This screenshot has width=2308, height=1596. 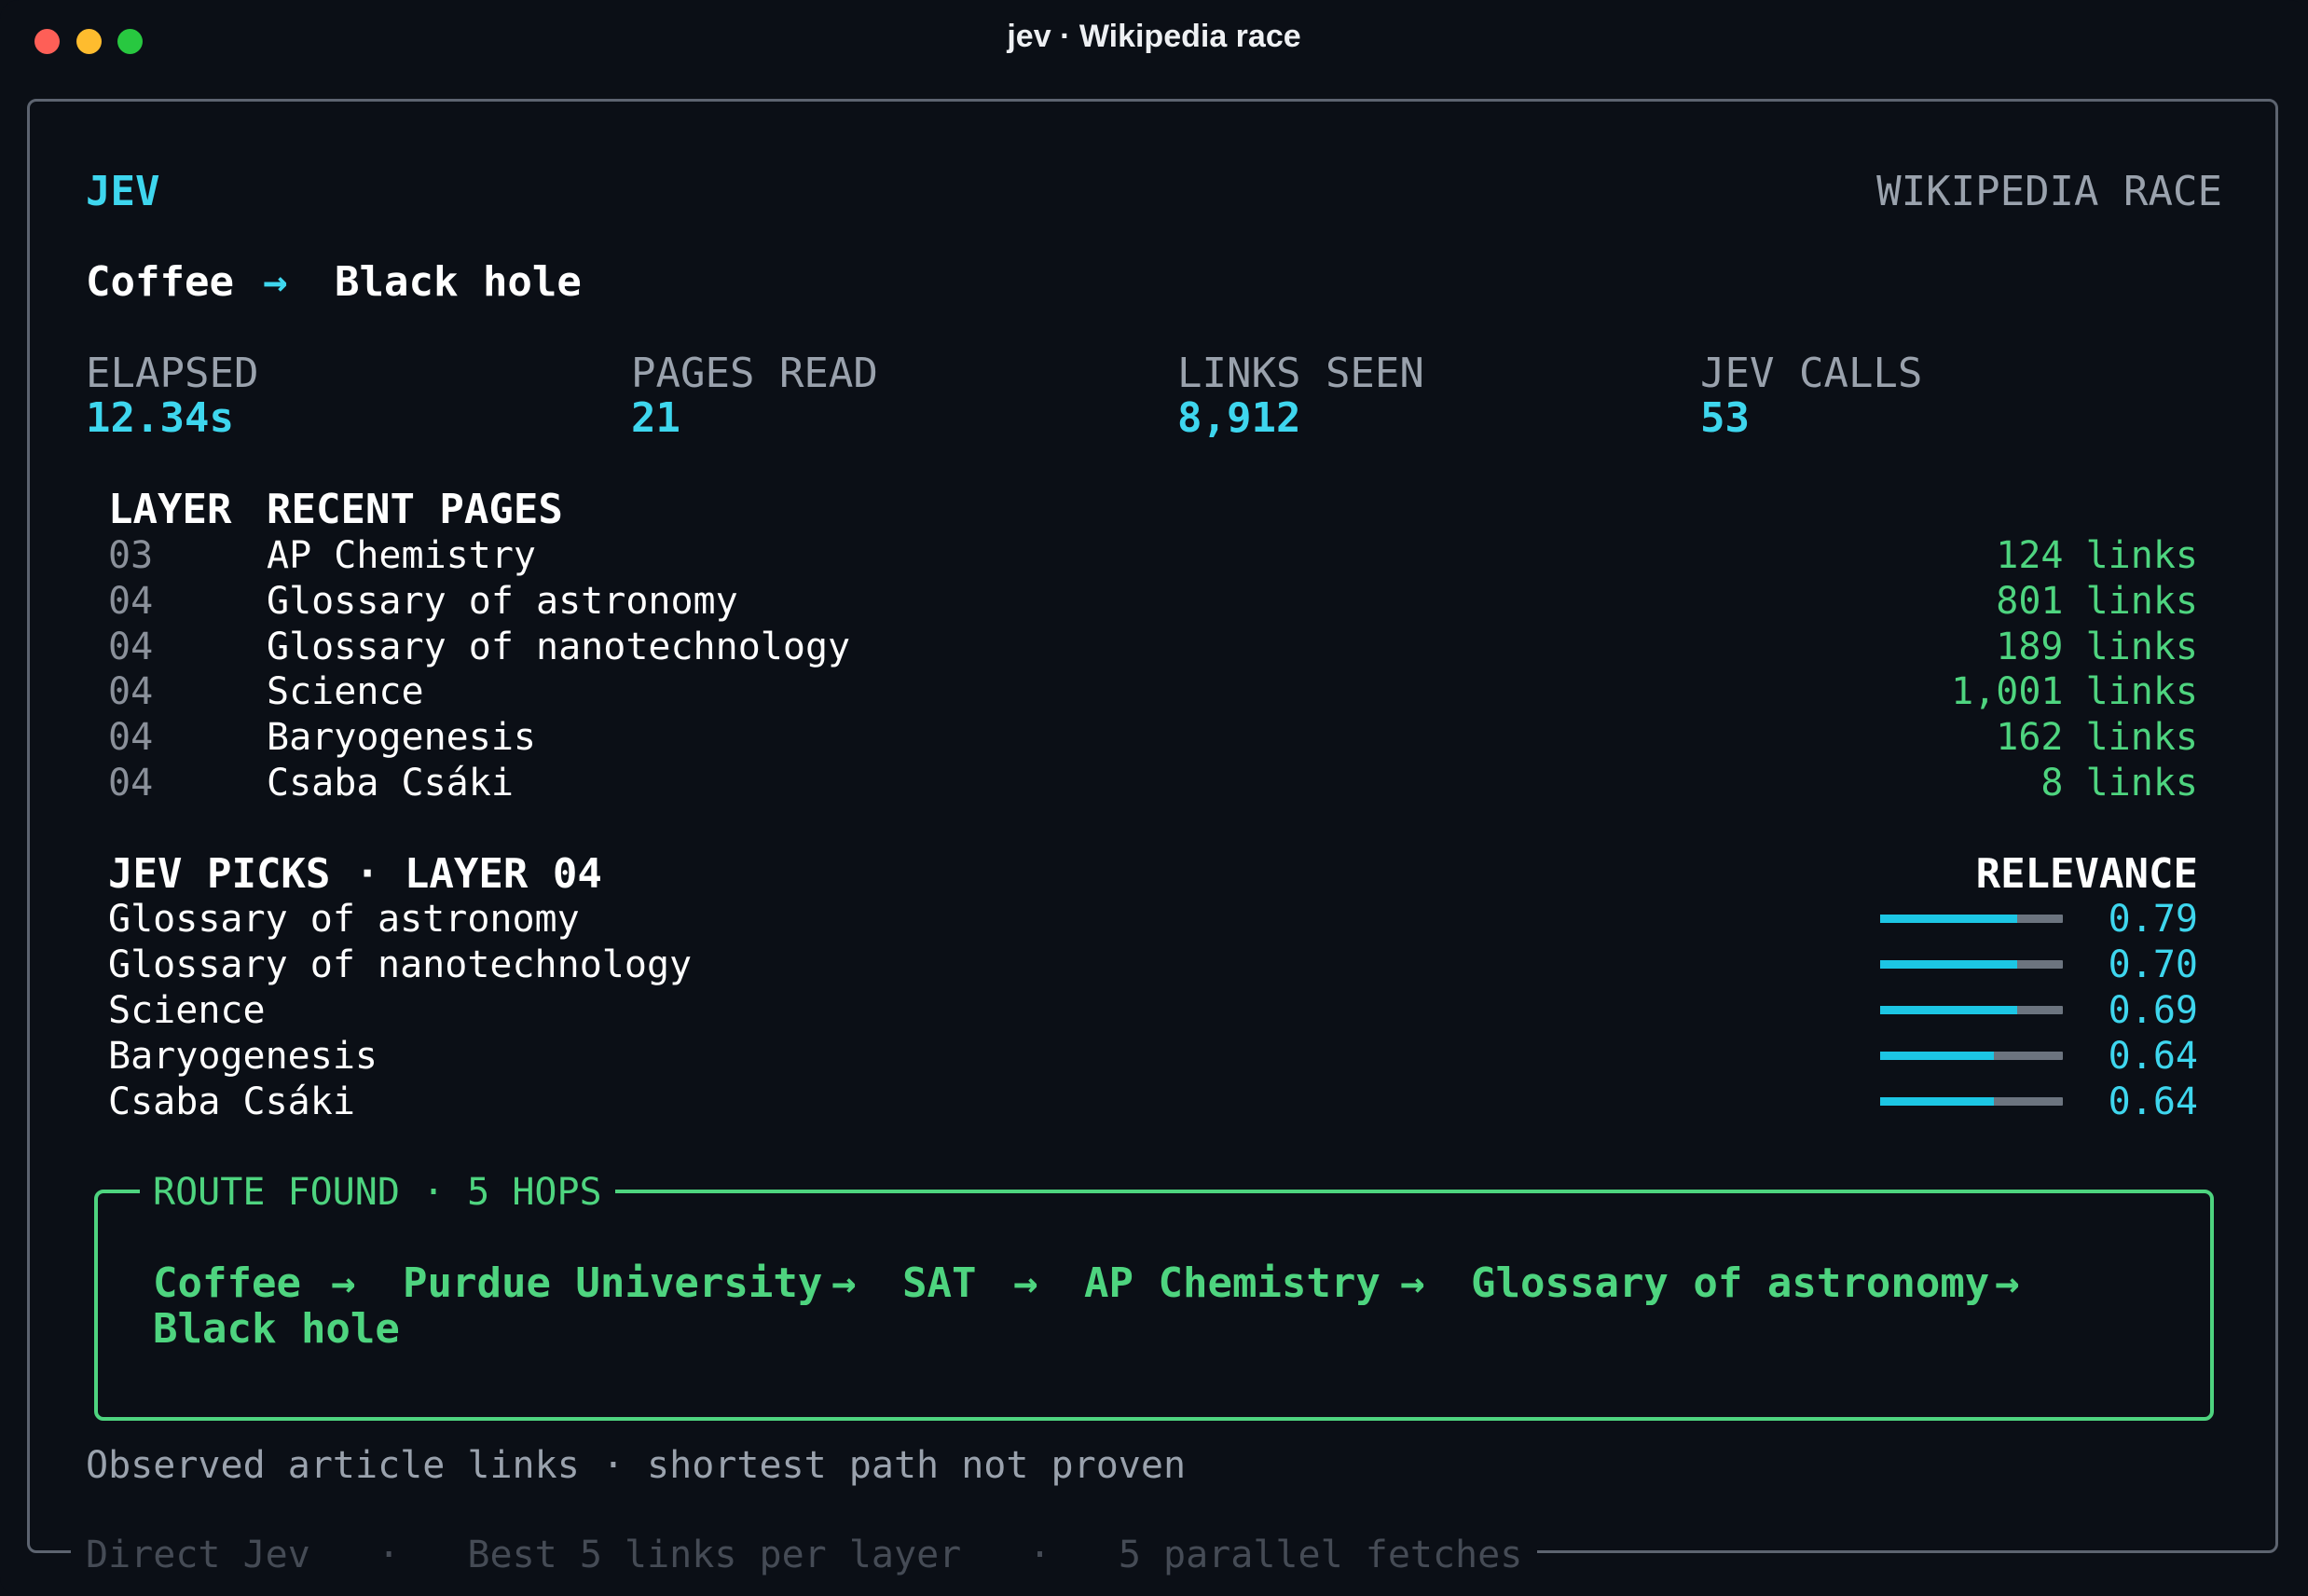 What do you see at coordinates (227, 1283) in the screenshot?
I see `route-step: Coffee` at bounding box center [227, 1283].